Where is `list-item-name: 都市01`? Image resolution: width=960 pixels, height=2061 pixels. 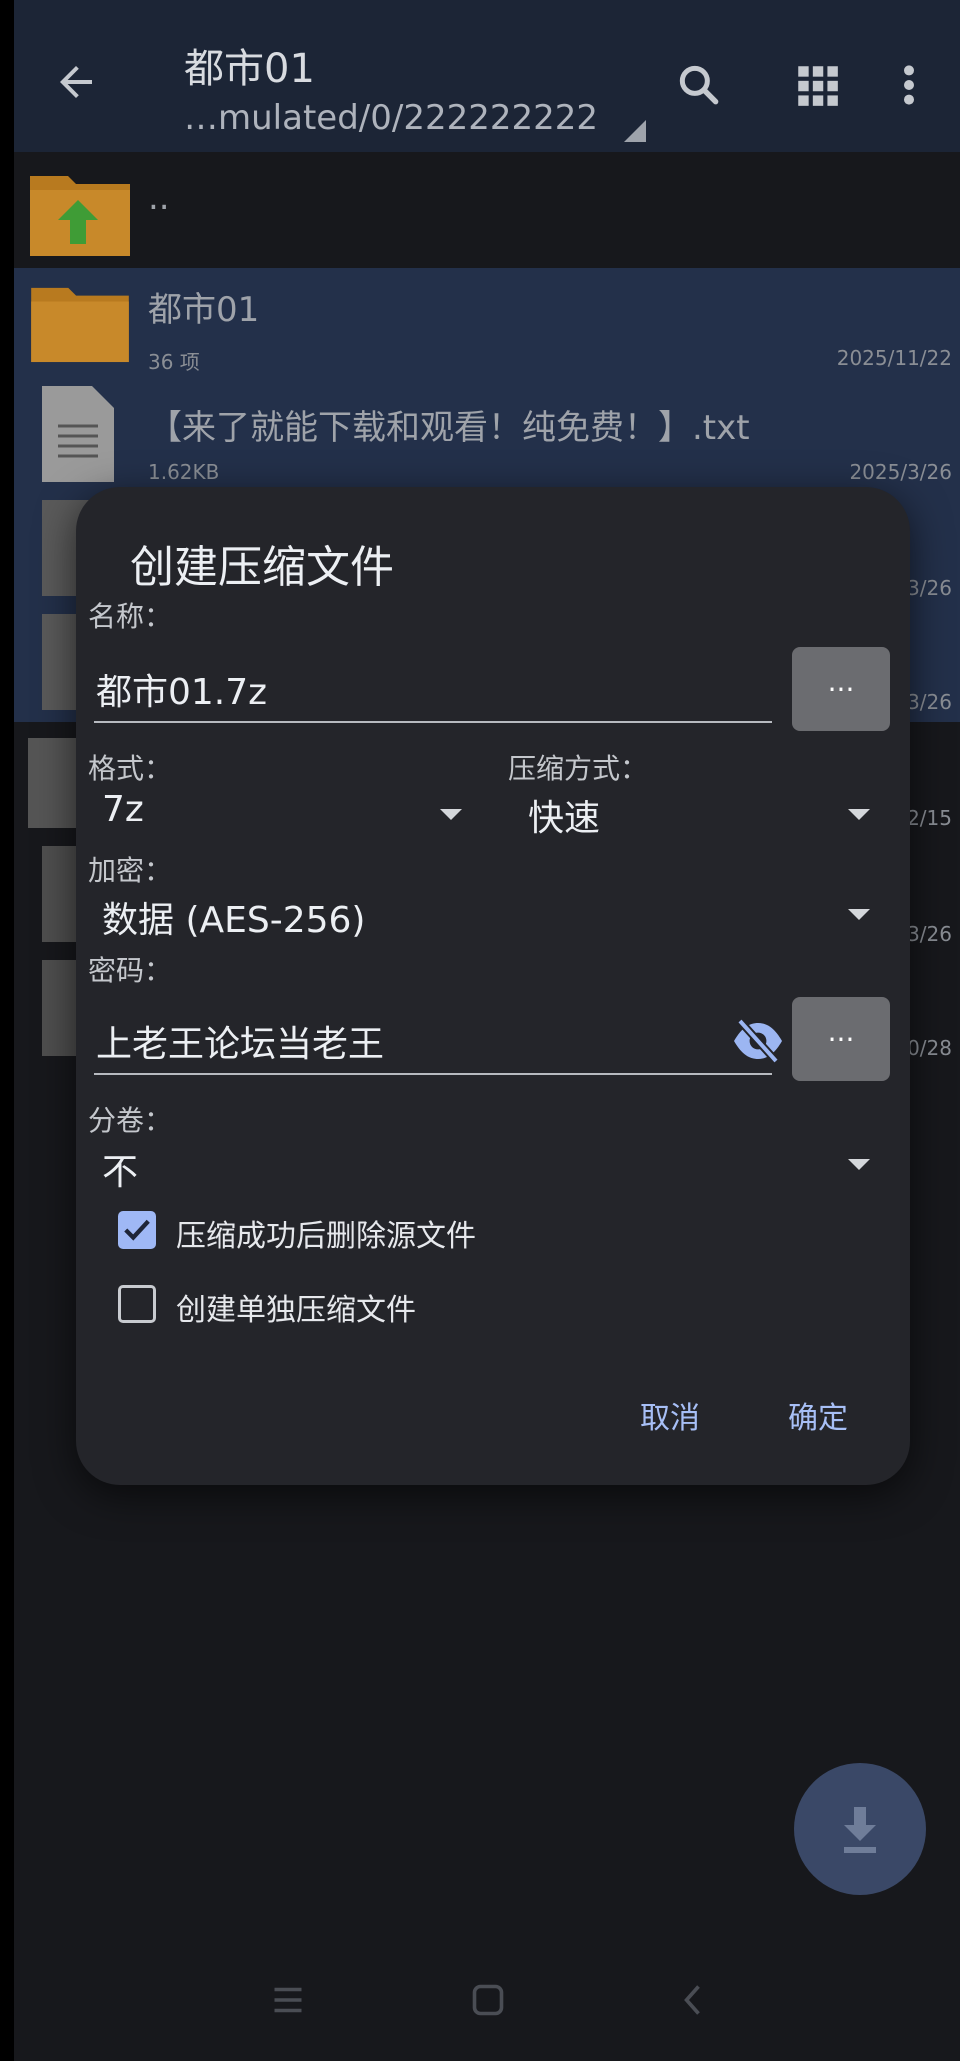 list-item-name: 都市01 is located at coordinates (204, 310).